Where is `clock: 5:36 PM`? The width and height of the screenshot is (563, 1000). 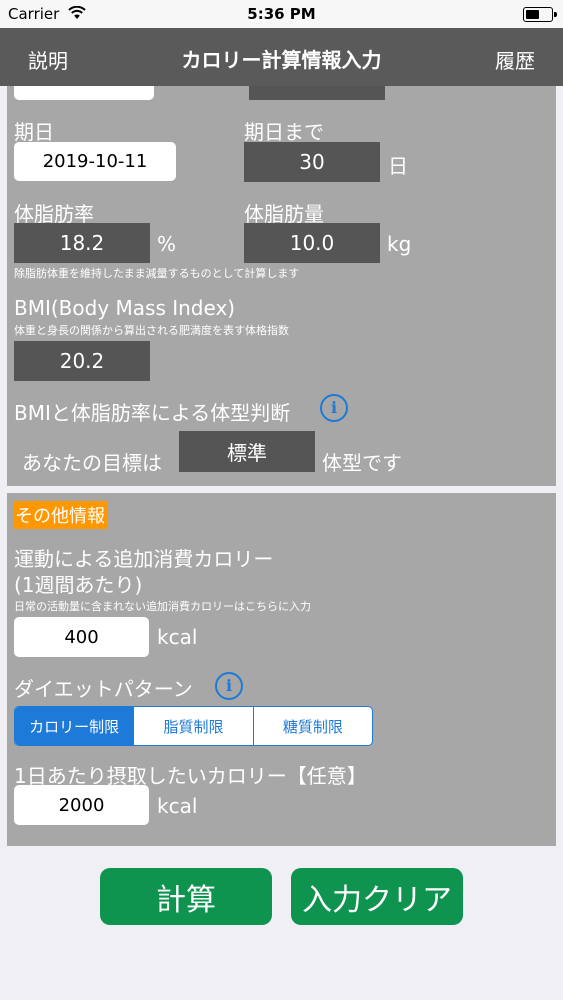 clock: 5:36 PM is located at coordinates (281, 14).